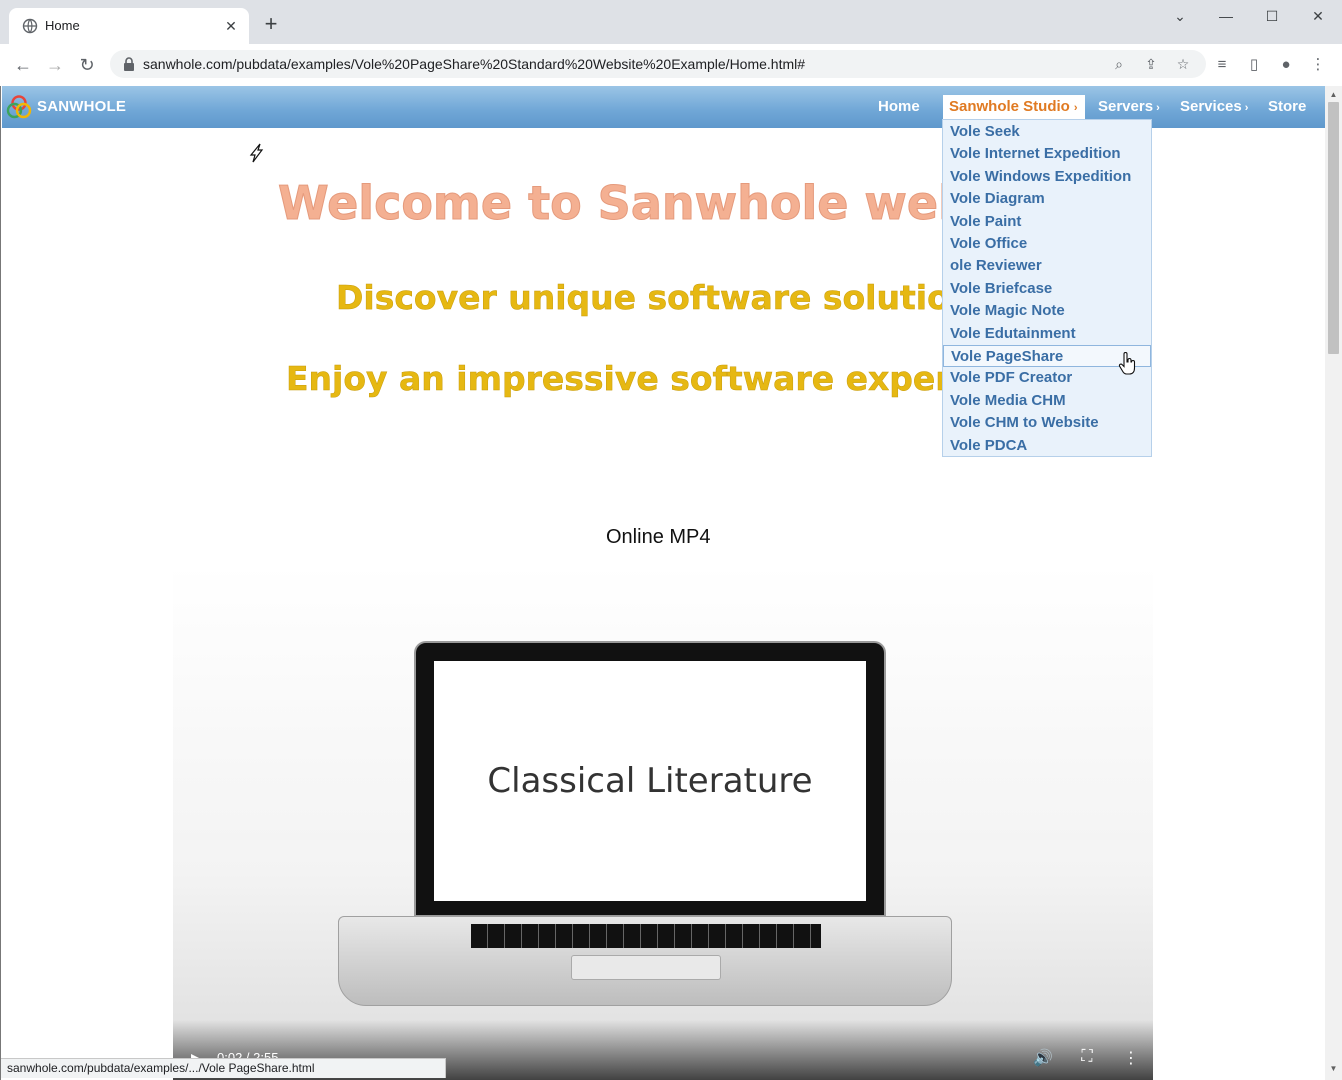  What do you see at coordinates (1009, 106) in the screenshot?
I see `nav-studio-label: Sanwhole Studio` at bounding box center [1009, 106].